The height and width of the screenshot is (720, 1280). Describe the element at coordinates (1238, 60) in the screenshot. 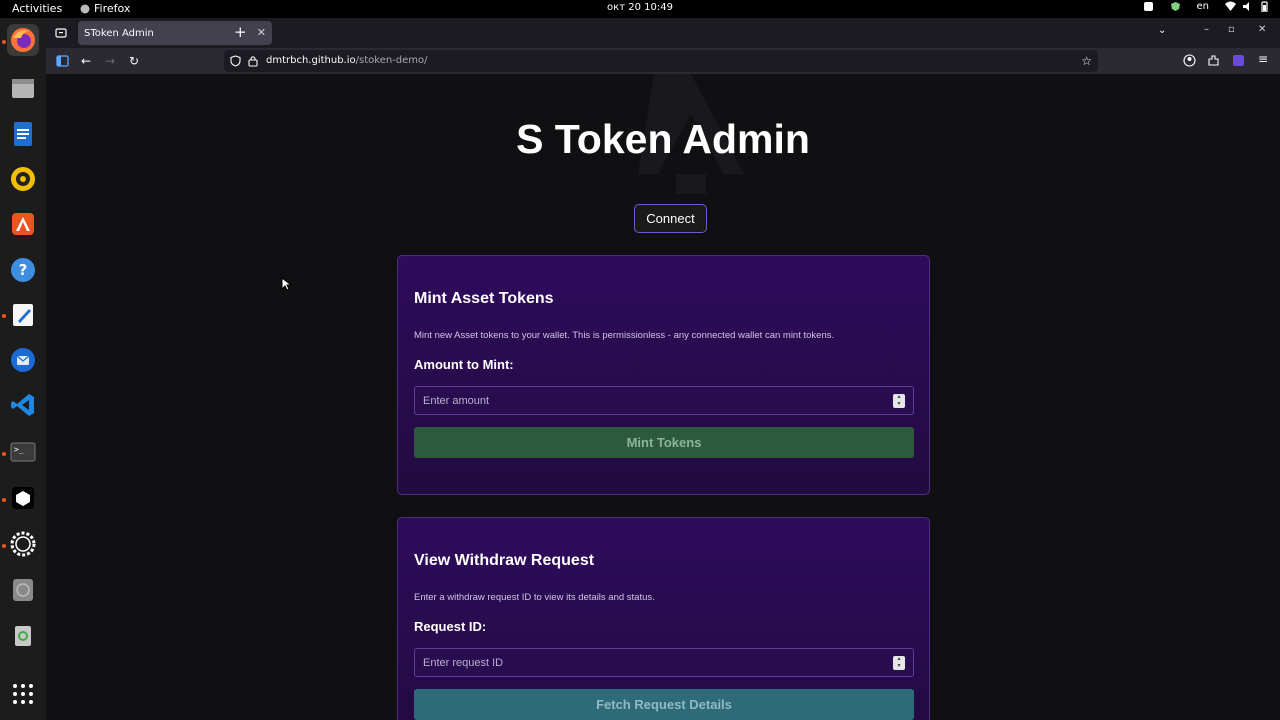

I see `extension-icon` at that location.